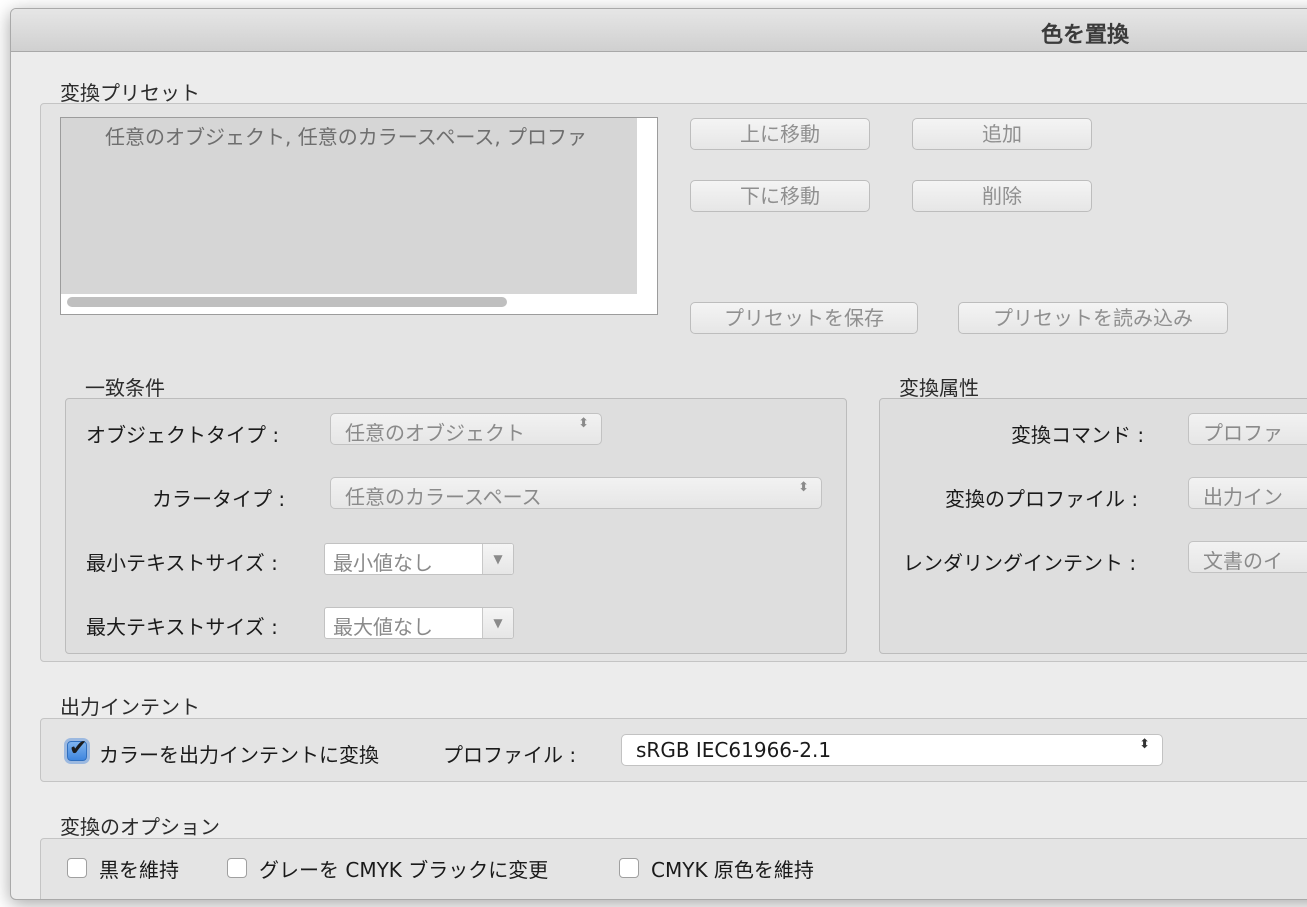  I want to click on preset-section-title: 変換プリセット, so click(130, 93).